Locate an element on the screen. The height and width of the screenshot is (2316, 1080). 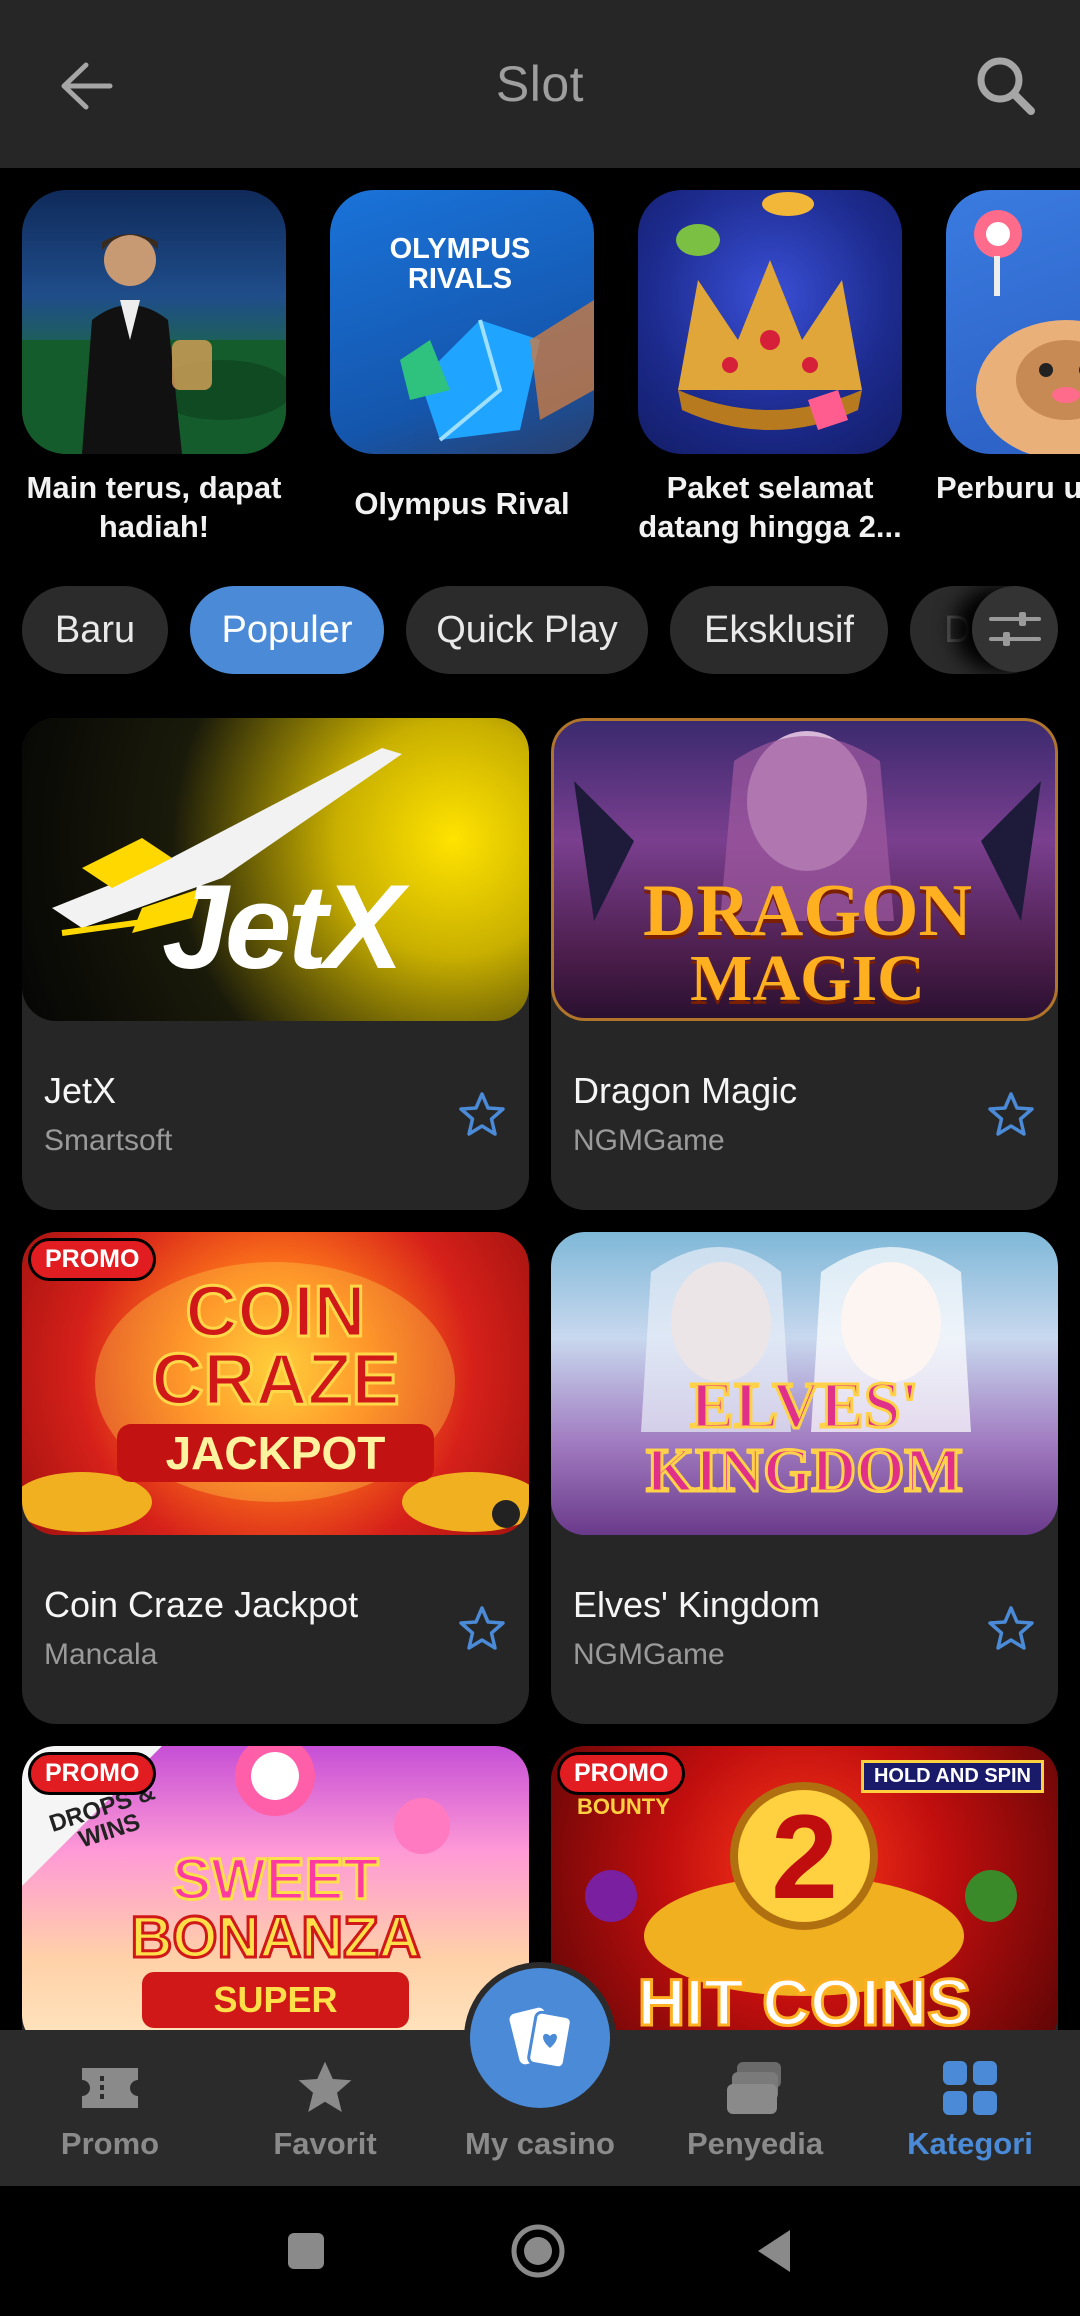
nav-favorit: Favorit is located at coordinates (325, 2108).